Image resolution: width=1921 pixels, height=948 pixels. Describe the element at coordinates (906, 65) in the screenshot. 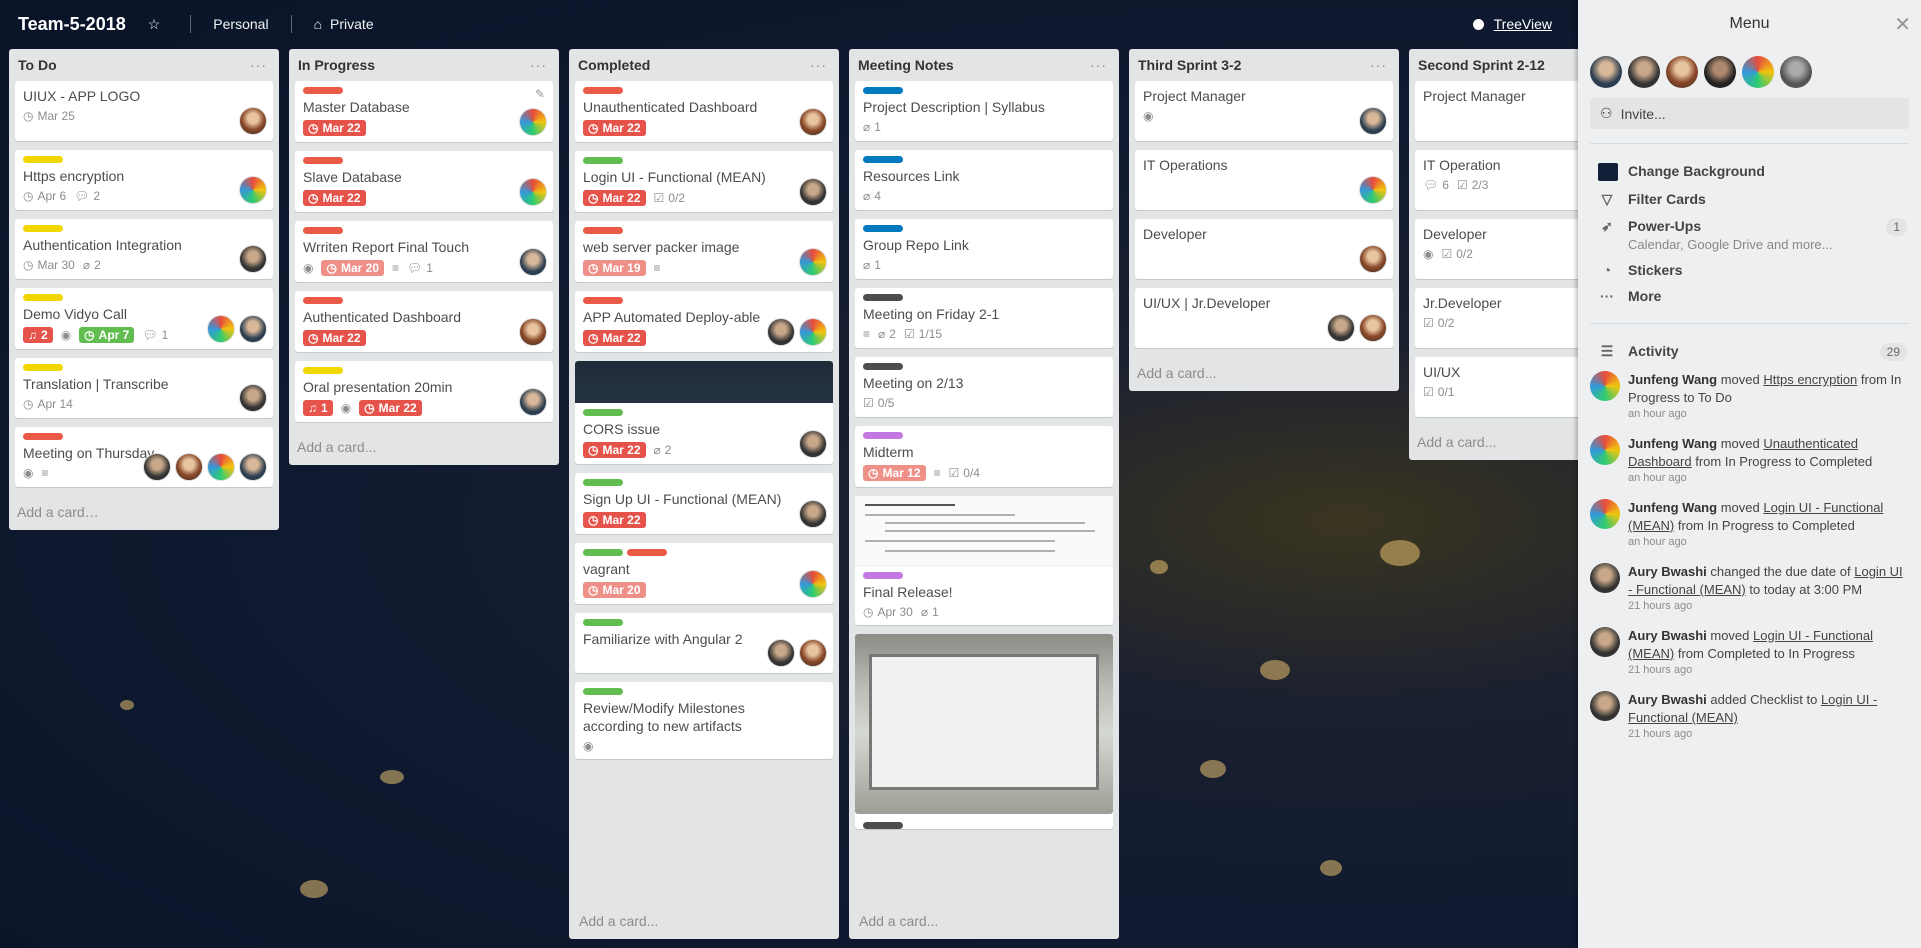

I see `list-title: Meeting Notes` at that location.